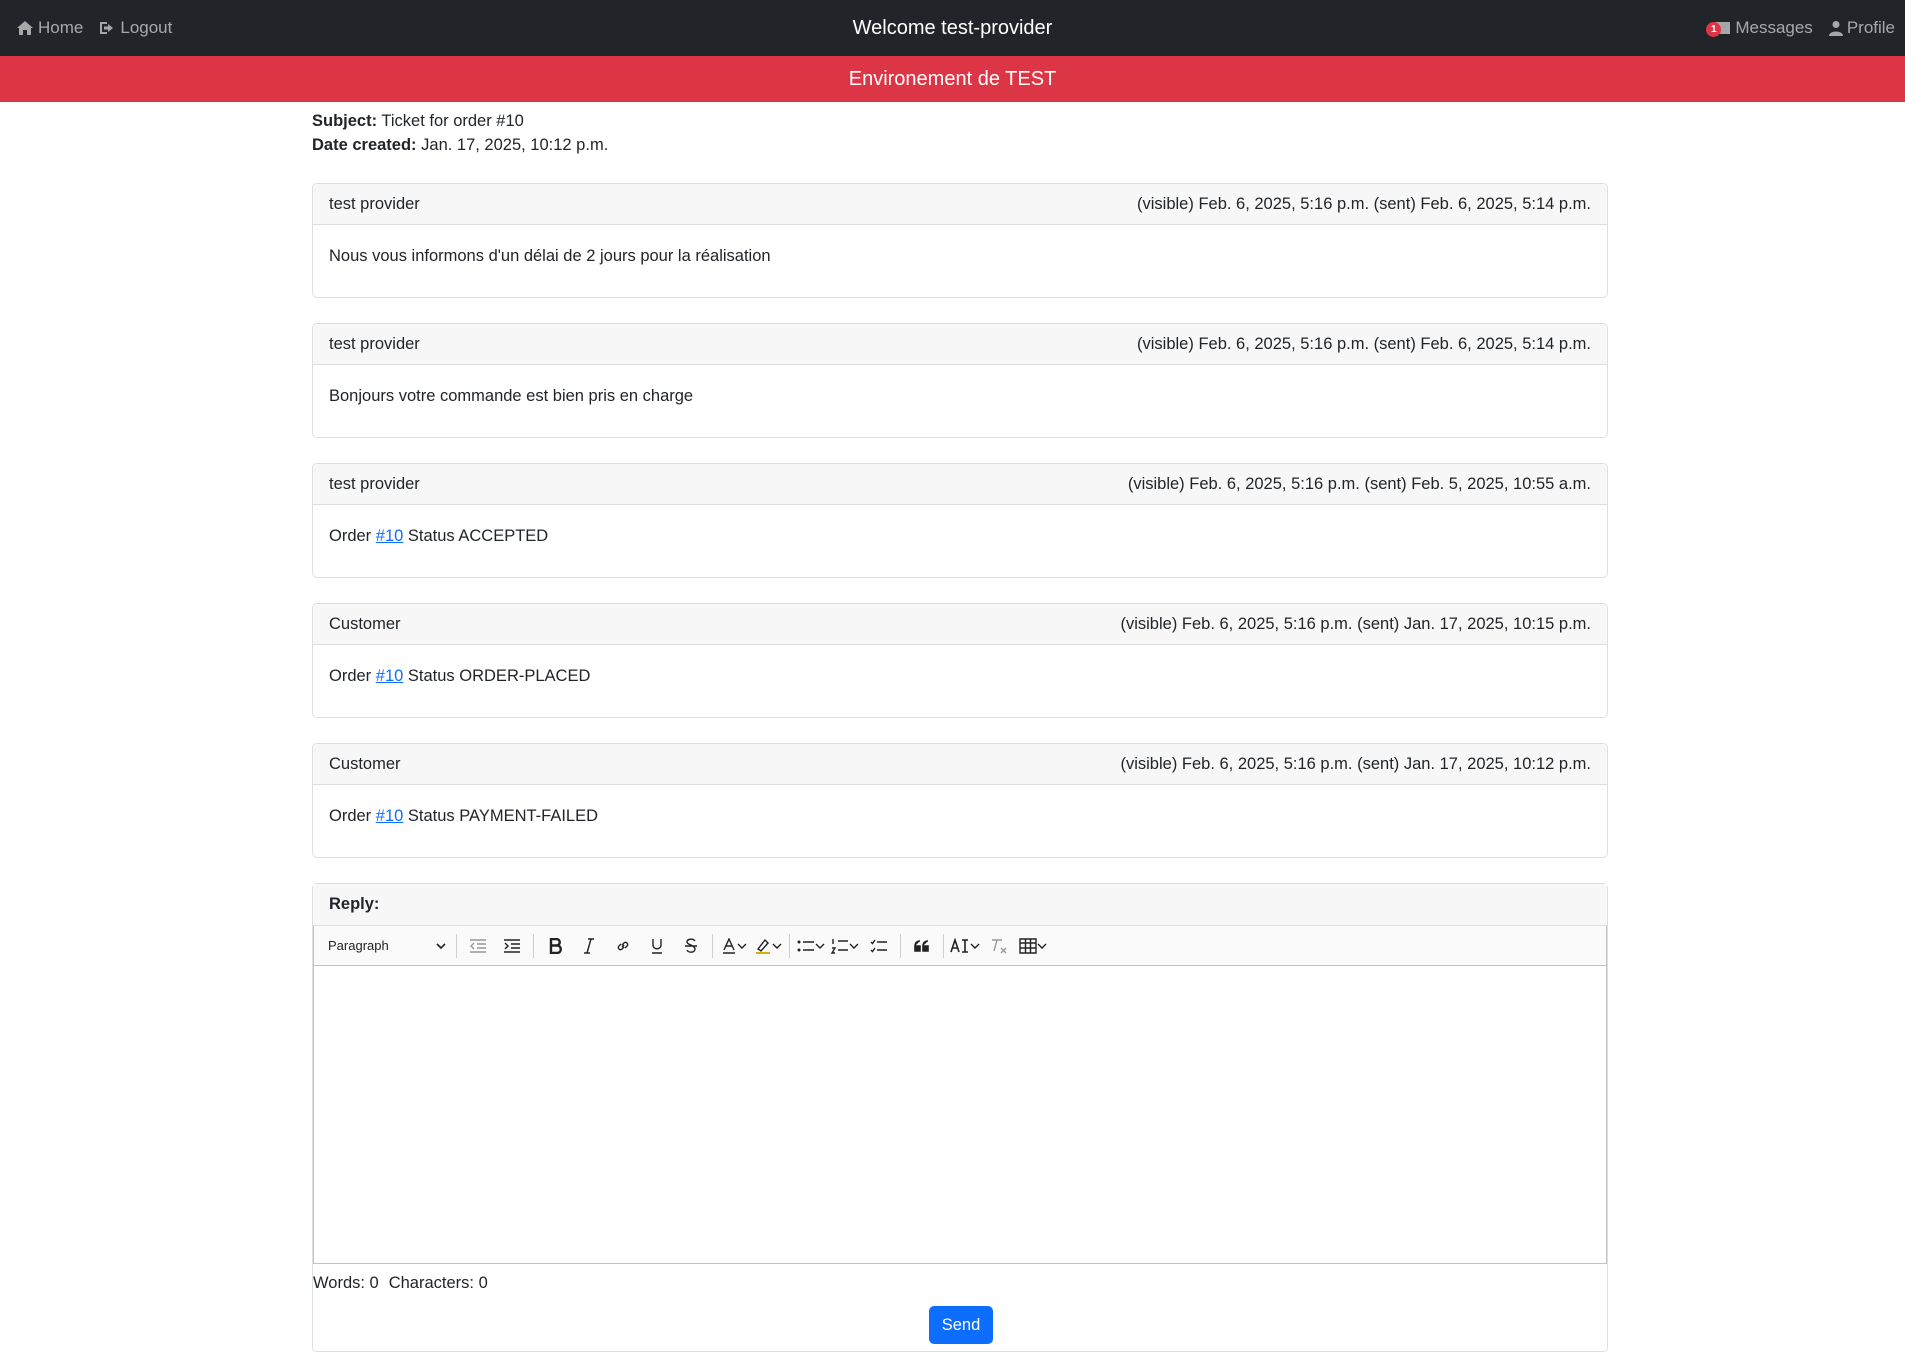 The image size is (1905, 1355). I want to click on italic-icon, so click(589, 945).